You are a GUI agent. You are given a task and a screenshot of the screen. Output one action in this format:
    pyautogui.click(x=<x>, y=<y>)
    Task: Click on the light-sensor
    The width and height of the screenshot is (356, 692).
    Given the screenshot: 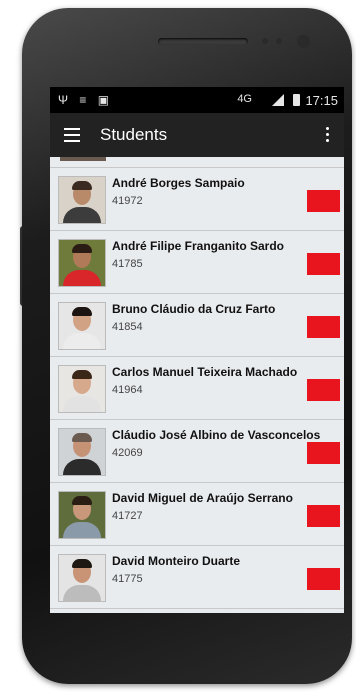 What is the action you would take?
    pyautogui.click(x=279, y=41)
    